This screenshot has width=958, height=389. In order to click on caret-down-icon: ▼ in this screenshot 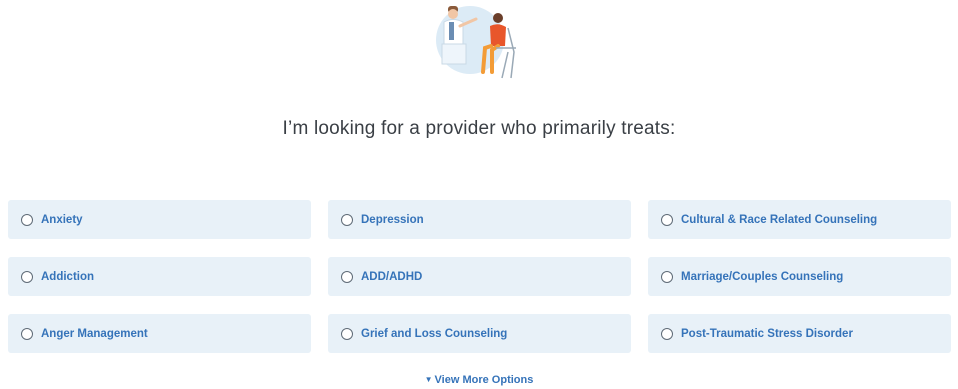, I will do `click(428, 379)`.